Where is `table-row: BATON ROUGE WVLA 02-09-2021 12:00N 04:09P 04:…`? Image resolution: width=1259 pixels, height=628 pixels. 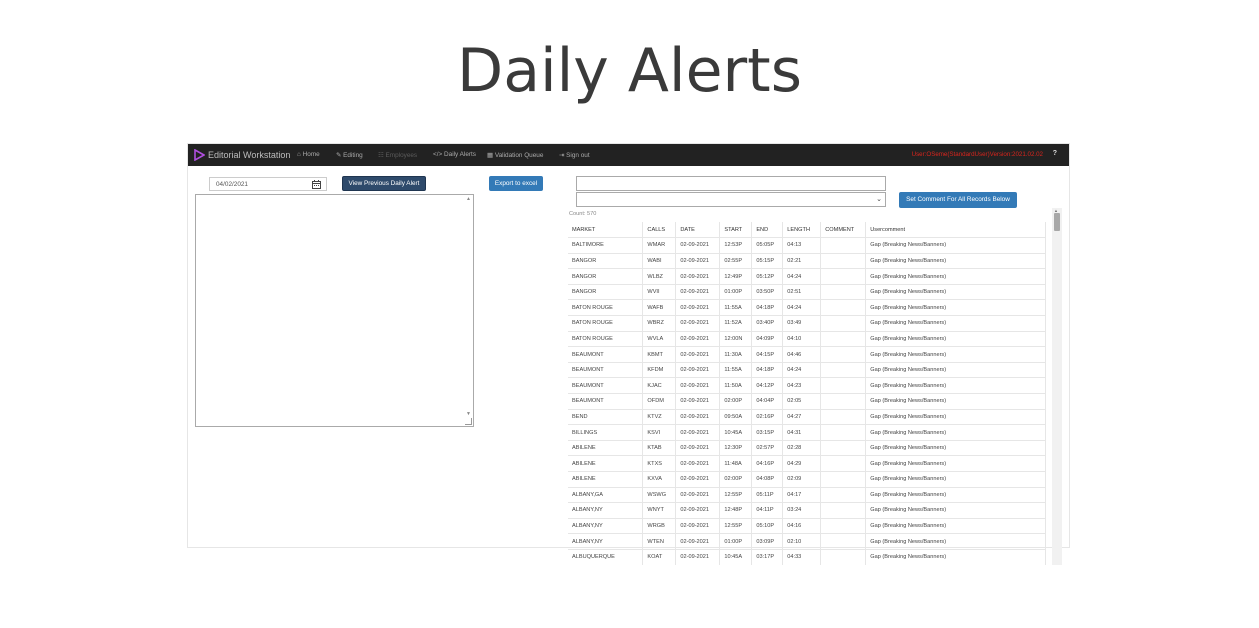
table-row: BATON ROUGE WVLA 02-09-2021 12:00N 04:09P 04:… is located at coordinates (807, 339).